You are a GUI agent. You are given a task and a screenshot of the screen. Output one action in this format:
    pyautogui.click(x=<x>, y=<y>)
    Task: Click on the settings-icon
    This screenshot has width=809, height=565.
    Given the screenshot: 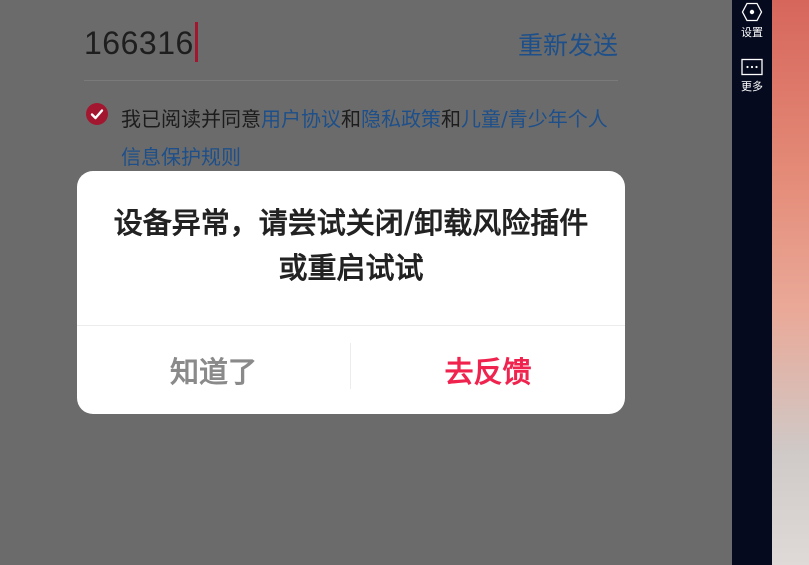 What is the action you would take?
    pyautogui.click(x=752, y=12)
    